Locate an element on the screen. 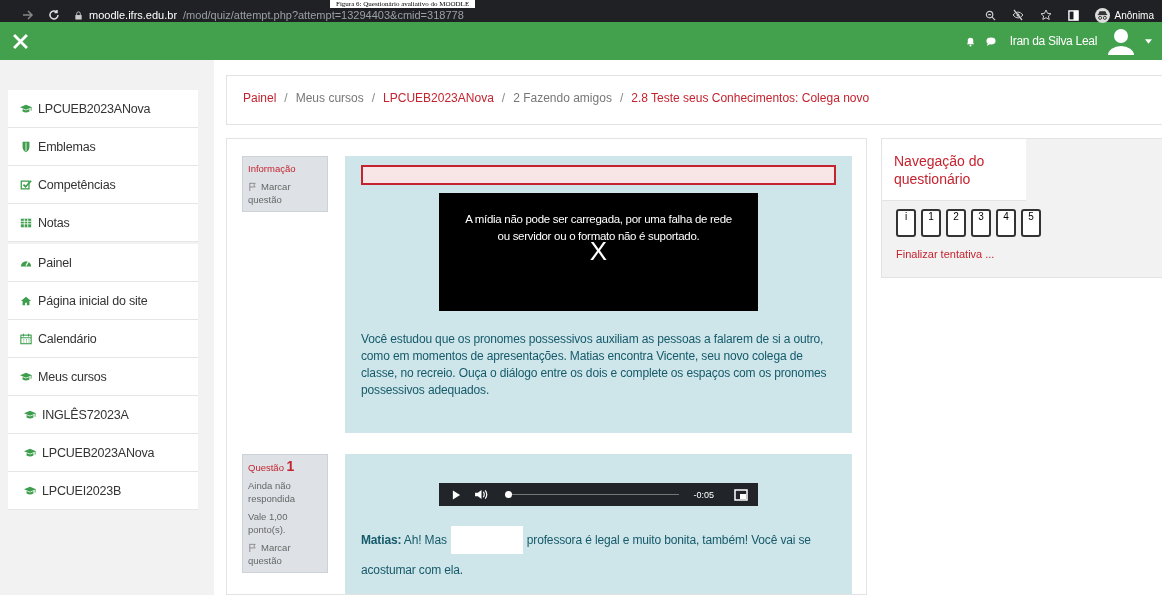 Image resolution: width=1162 pixels, height=595 pixels. question-text: Você estudou que os pronomes possessivos auxiliam as pessoas a falarem de si a outro, como em momentos de apresentações. Matias encontra Vicente, seu novo colega de classe, no recreio. Ouça o diálogo entre os dois e complete os espaços com os pronomes possessivos adequados. is located at coordinates (594, 365).